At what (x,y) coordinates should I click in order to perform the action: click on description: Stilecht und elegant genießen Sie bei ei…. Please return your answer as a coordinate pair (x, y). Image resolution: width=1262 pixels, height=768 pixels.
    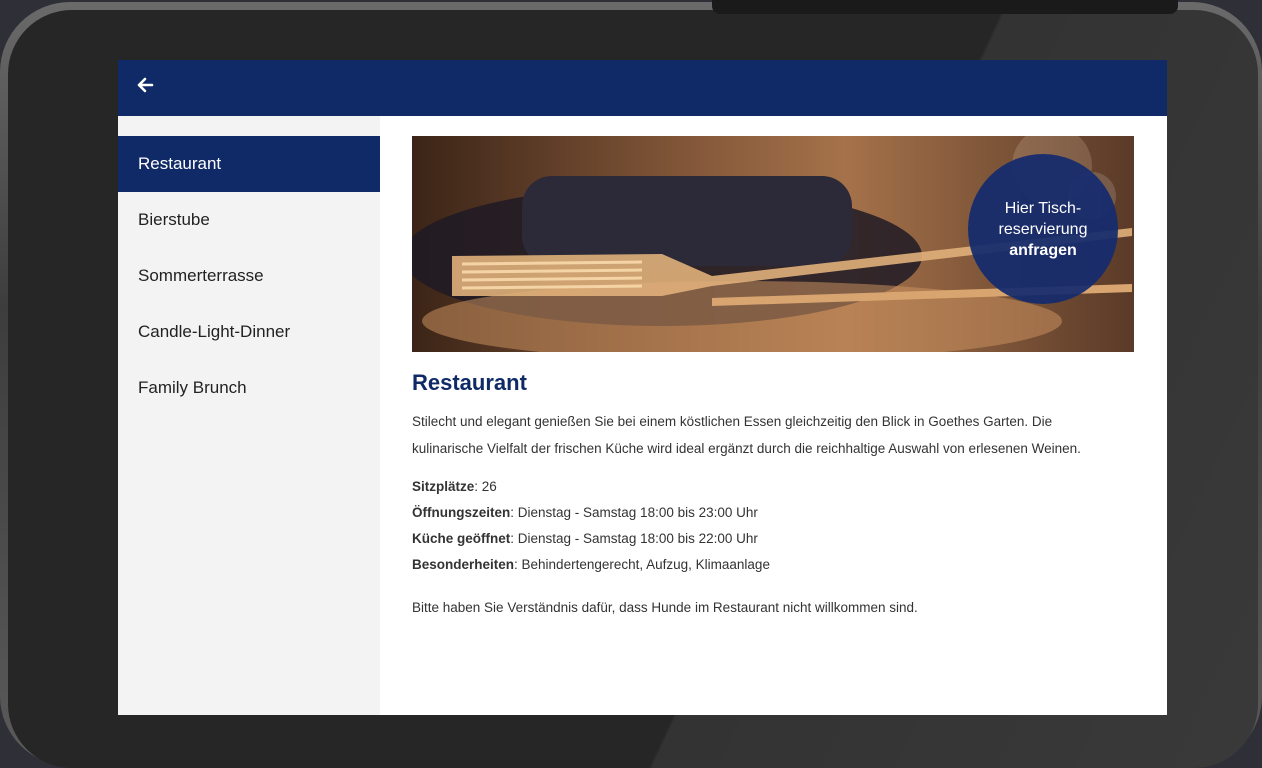
    Looking at the image, I should click on (746, 435).